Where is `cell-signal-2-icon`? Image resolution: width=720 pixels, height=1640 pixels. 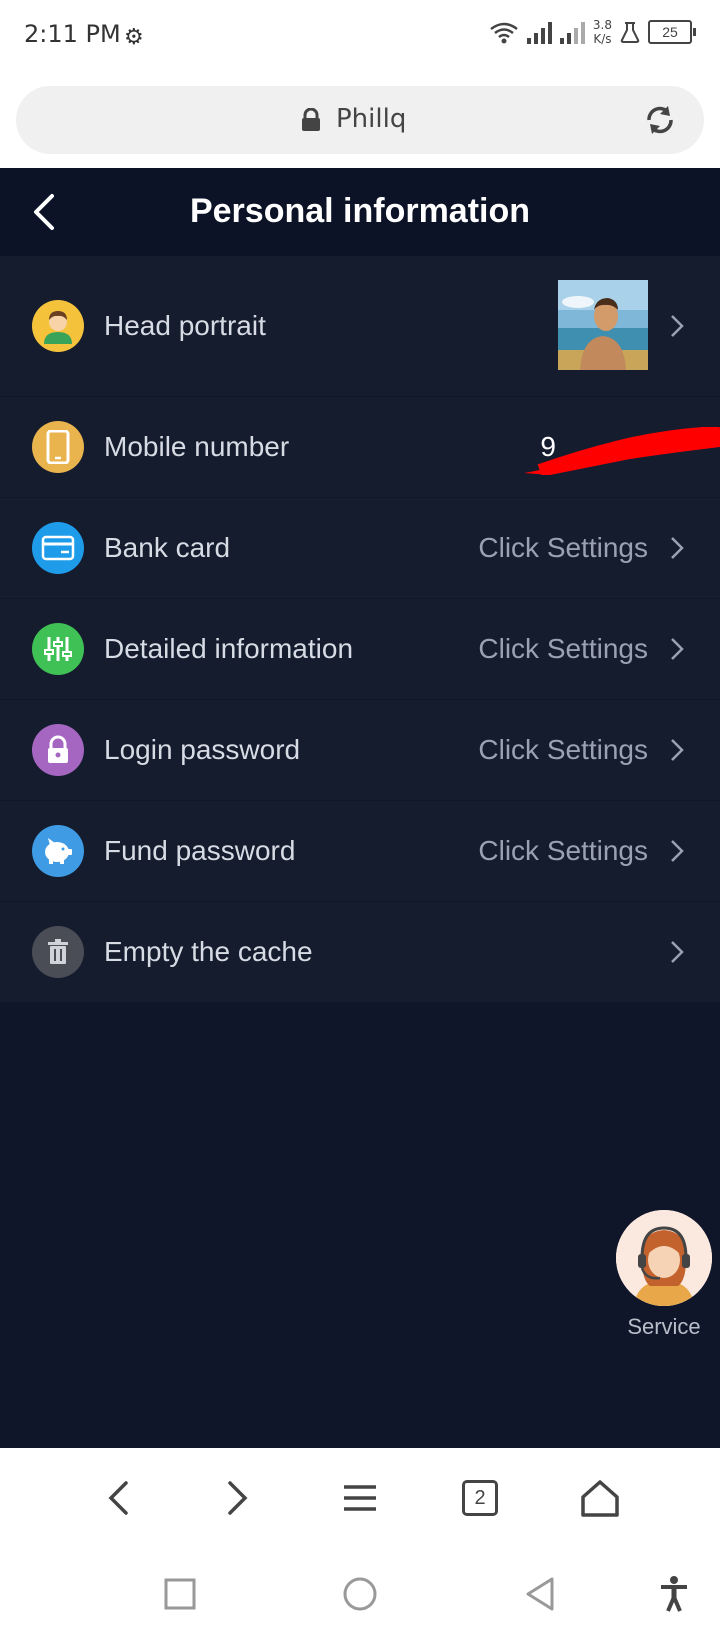 cell-signal-2-icon is located at coordinates (572, 32).